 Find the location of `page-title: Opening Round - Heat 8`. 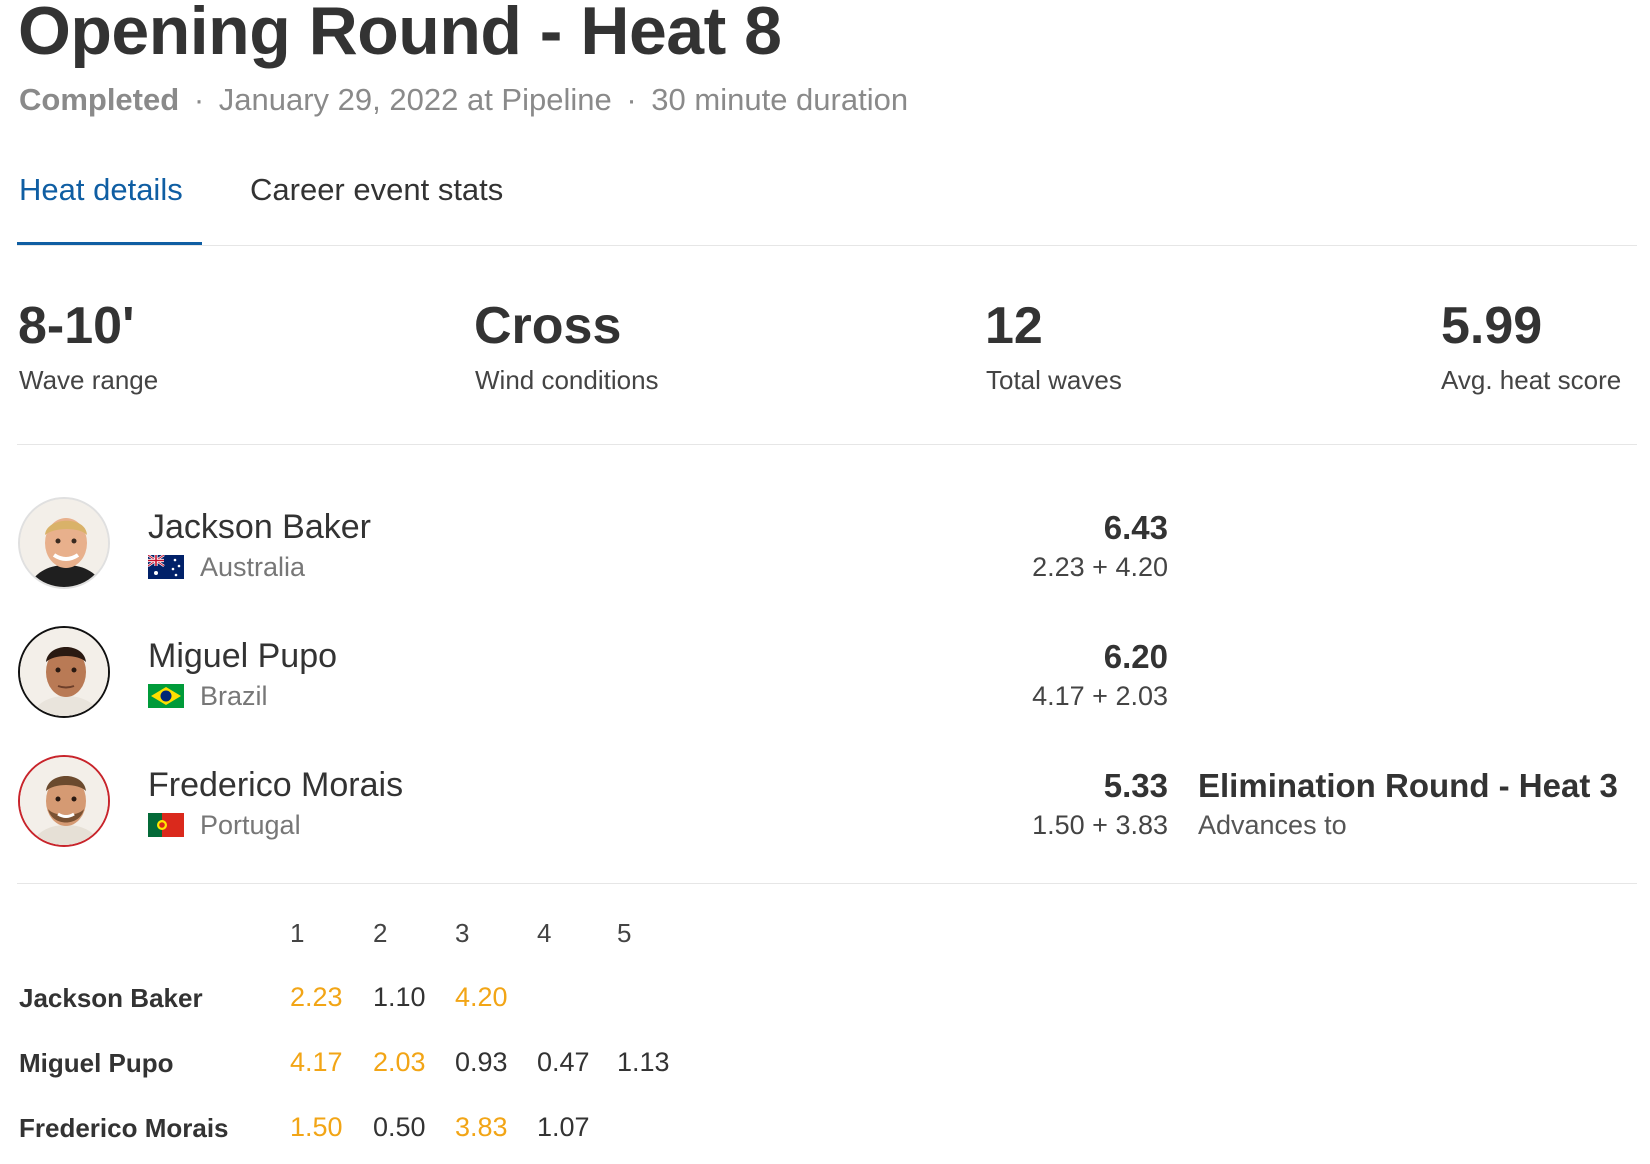

page-title: Opening Round - Heat 8 is located at coordinates (400, 34).